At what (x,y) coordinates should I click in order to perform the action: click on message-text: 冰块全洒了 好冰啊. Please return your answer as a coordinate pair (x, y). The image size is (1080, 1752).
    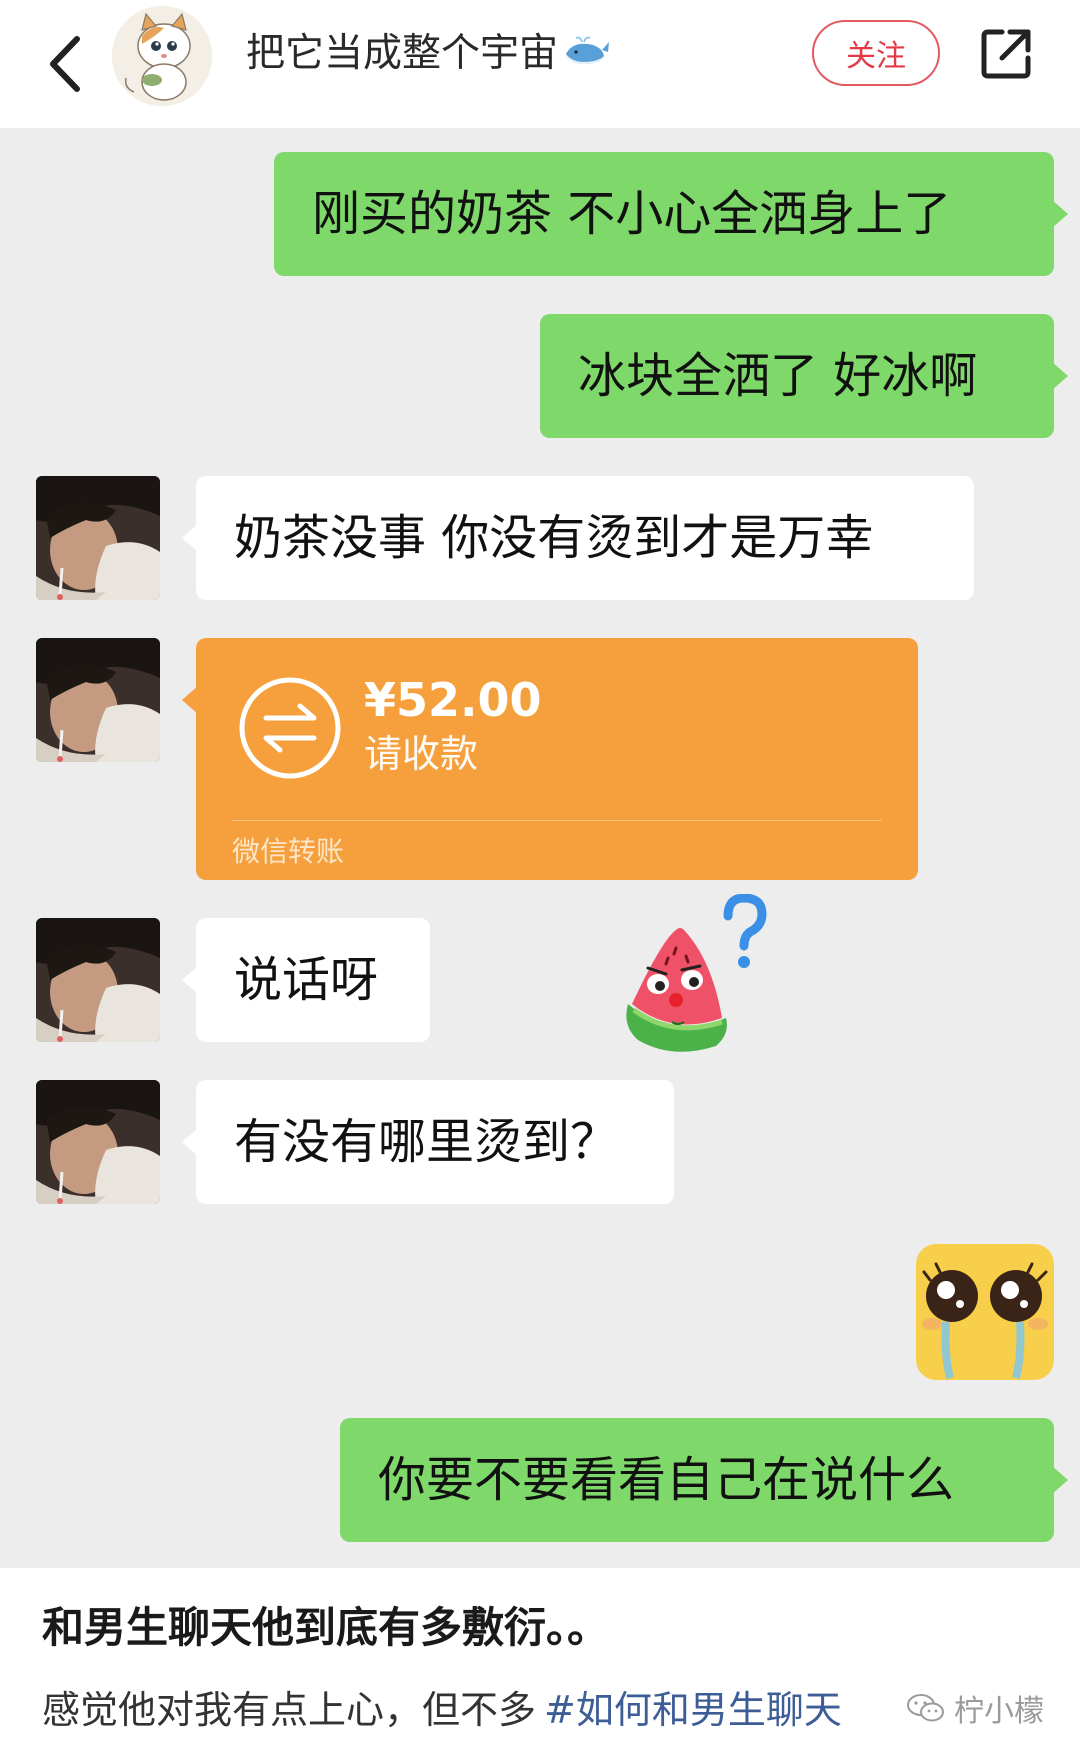
    Looking at the image, I should click on (778, 376).